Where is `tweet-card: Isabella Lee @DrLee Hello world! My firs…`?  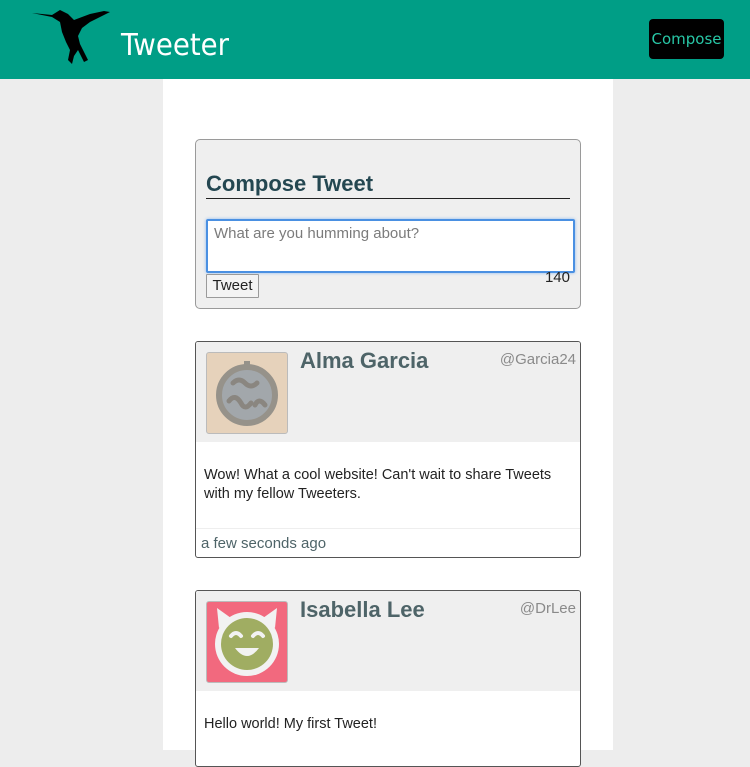 tweet-card: Isabella Lee @DrLee Hello world! My firs… is located at coordinates (388, 678).